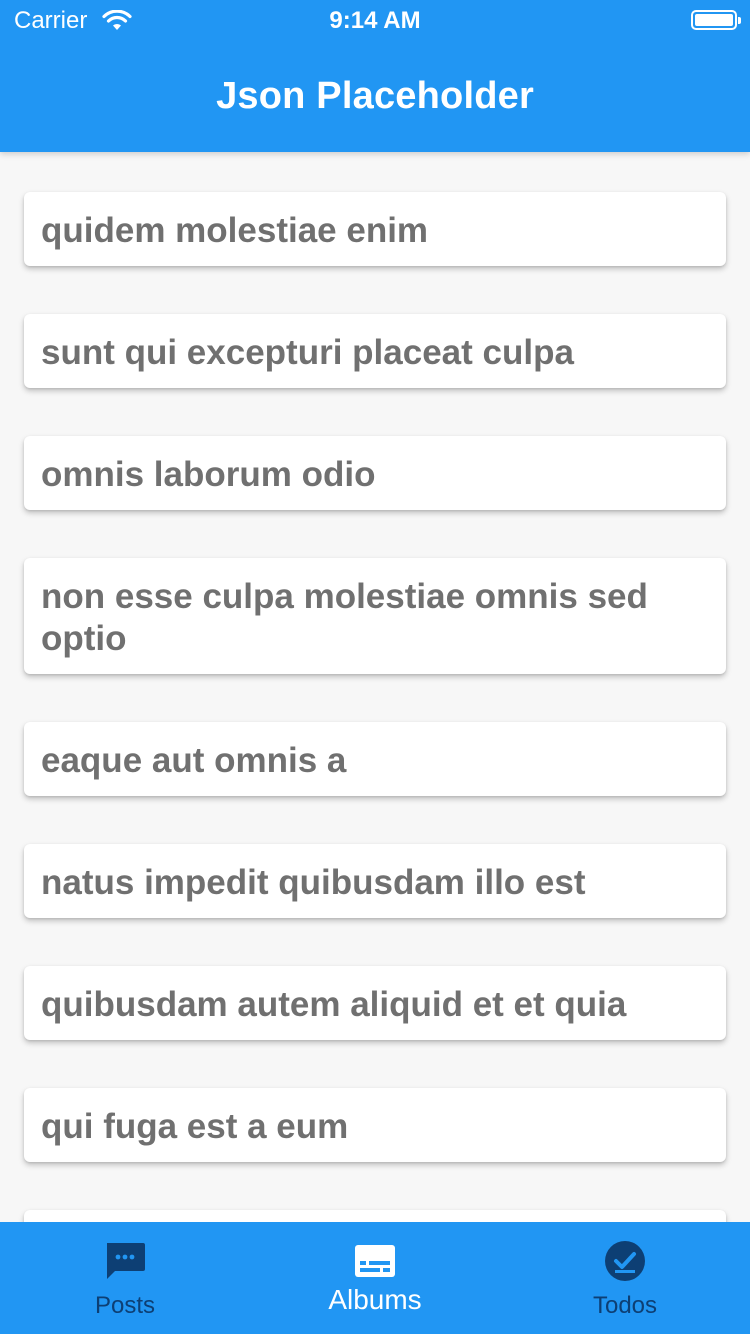  I want to click on album-card: quidem molestiae enim, so click(375, 229).